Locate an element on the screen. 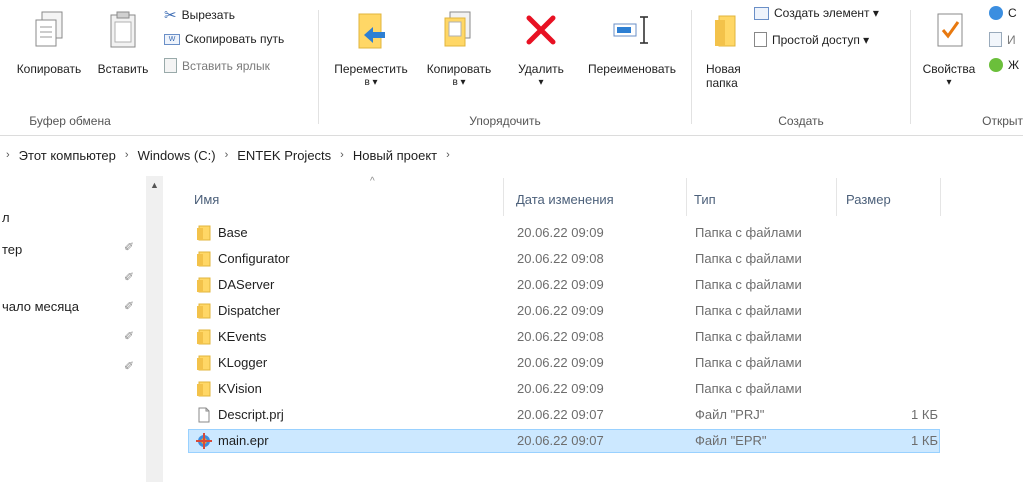 This screenshot has height=482, width=1023. open-button: С is located at coordinates (1003, 13).